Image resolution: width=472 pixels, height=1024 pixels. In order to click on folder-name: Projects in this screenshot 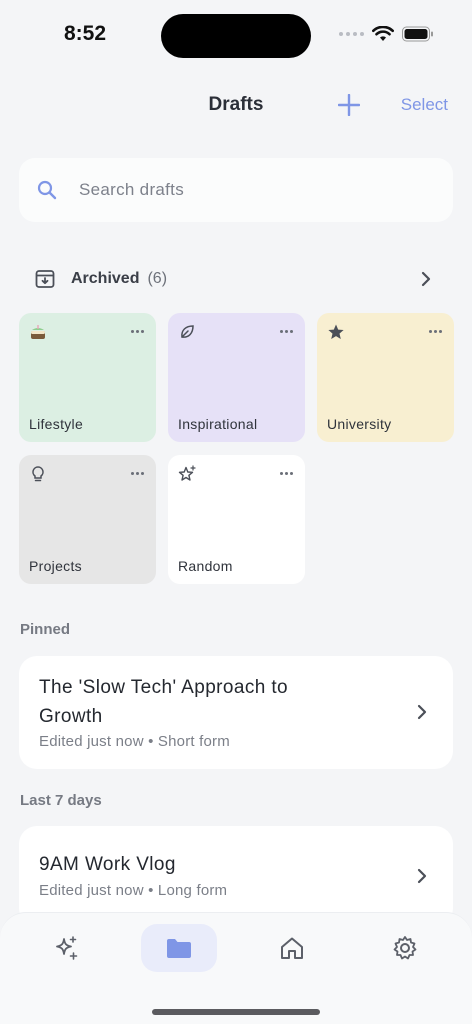, I will do `click(55, 566)`.